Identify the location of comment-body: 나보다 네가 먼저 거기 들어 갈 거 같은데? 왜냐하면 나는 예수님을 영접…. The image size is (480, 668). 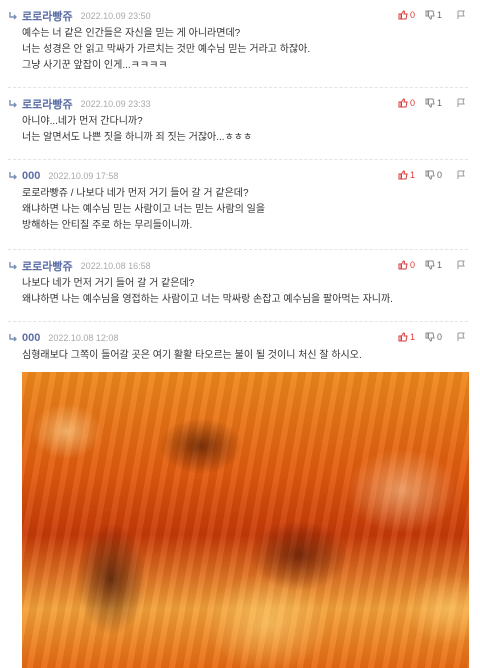
(245, 292).